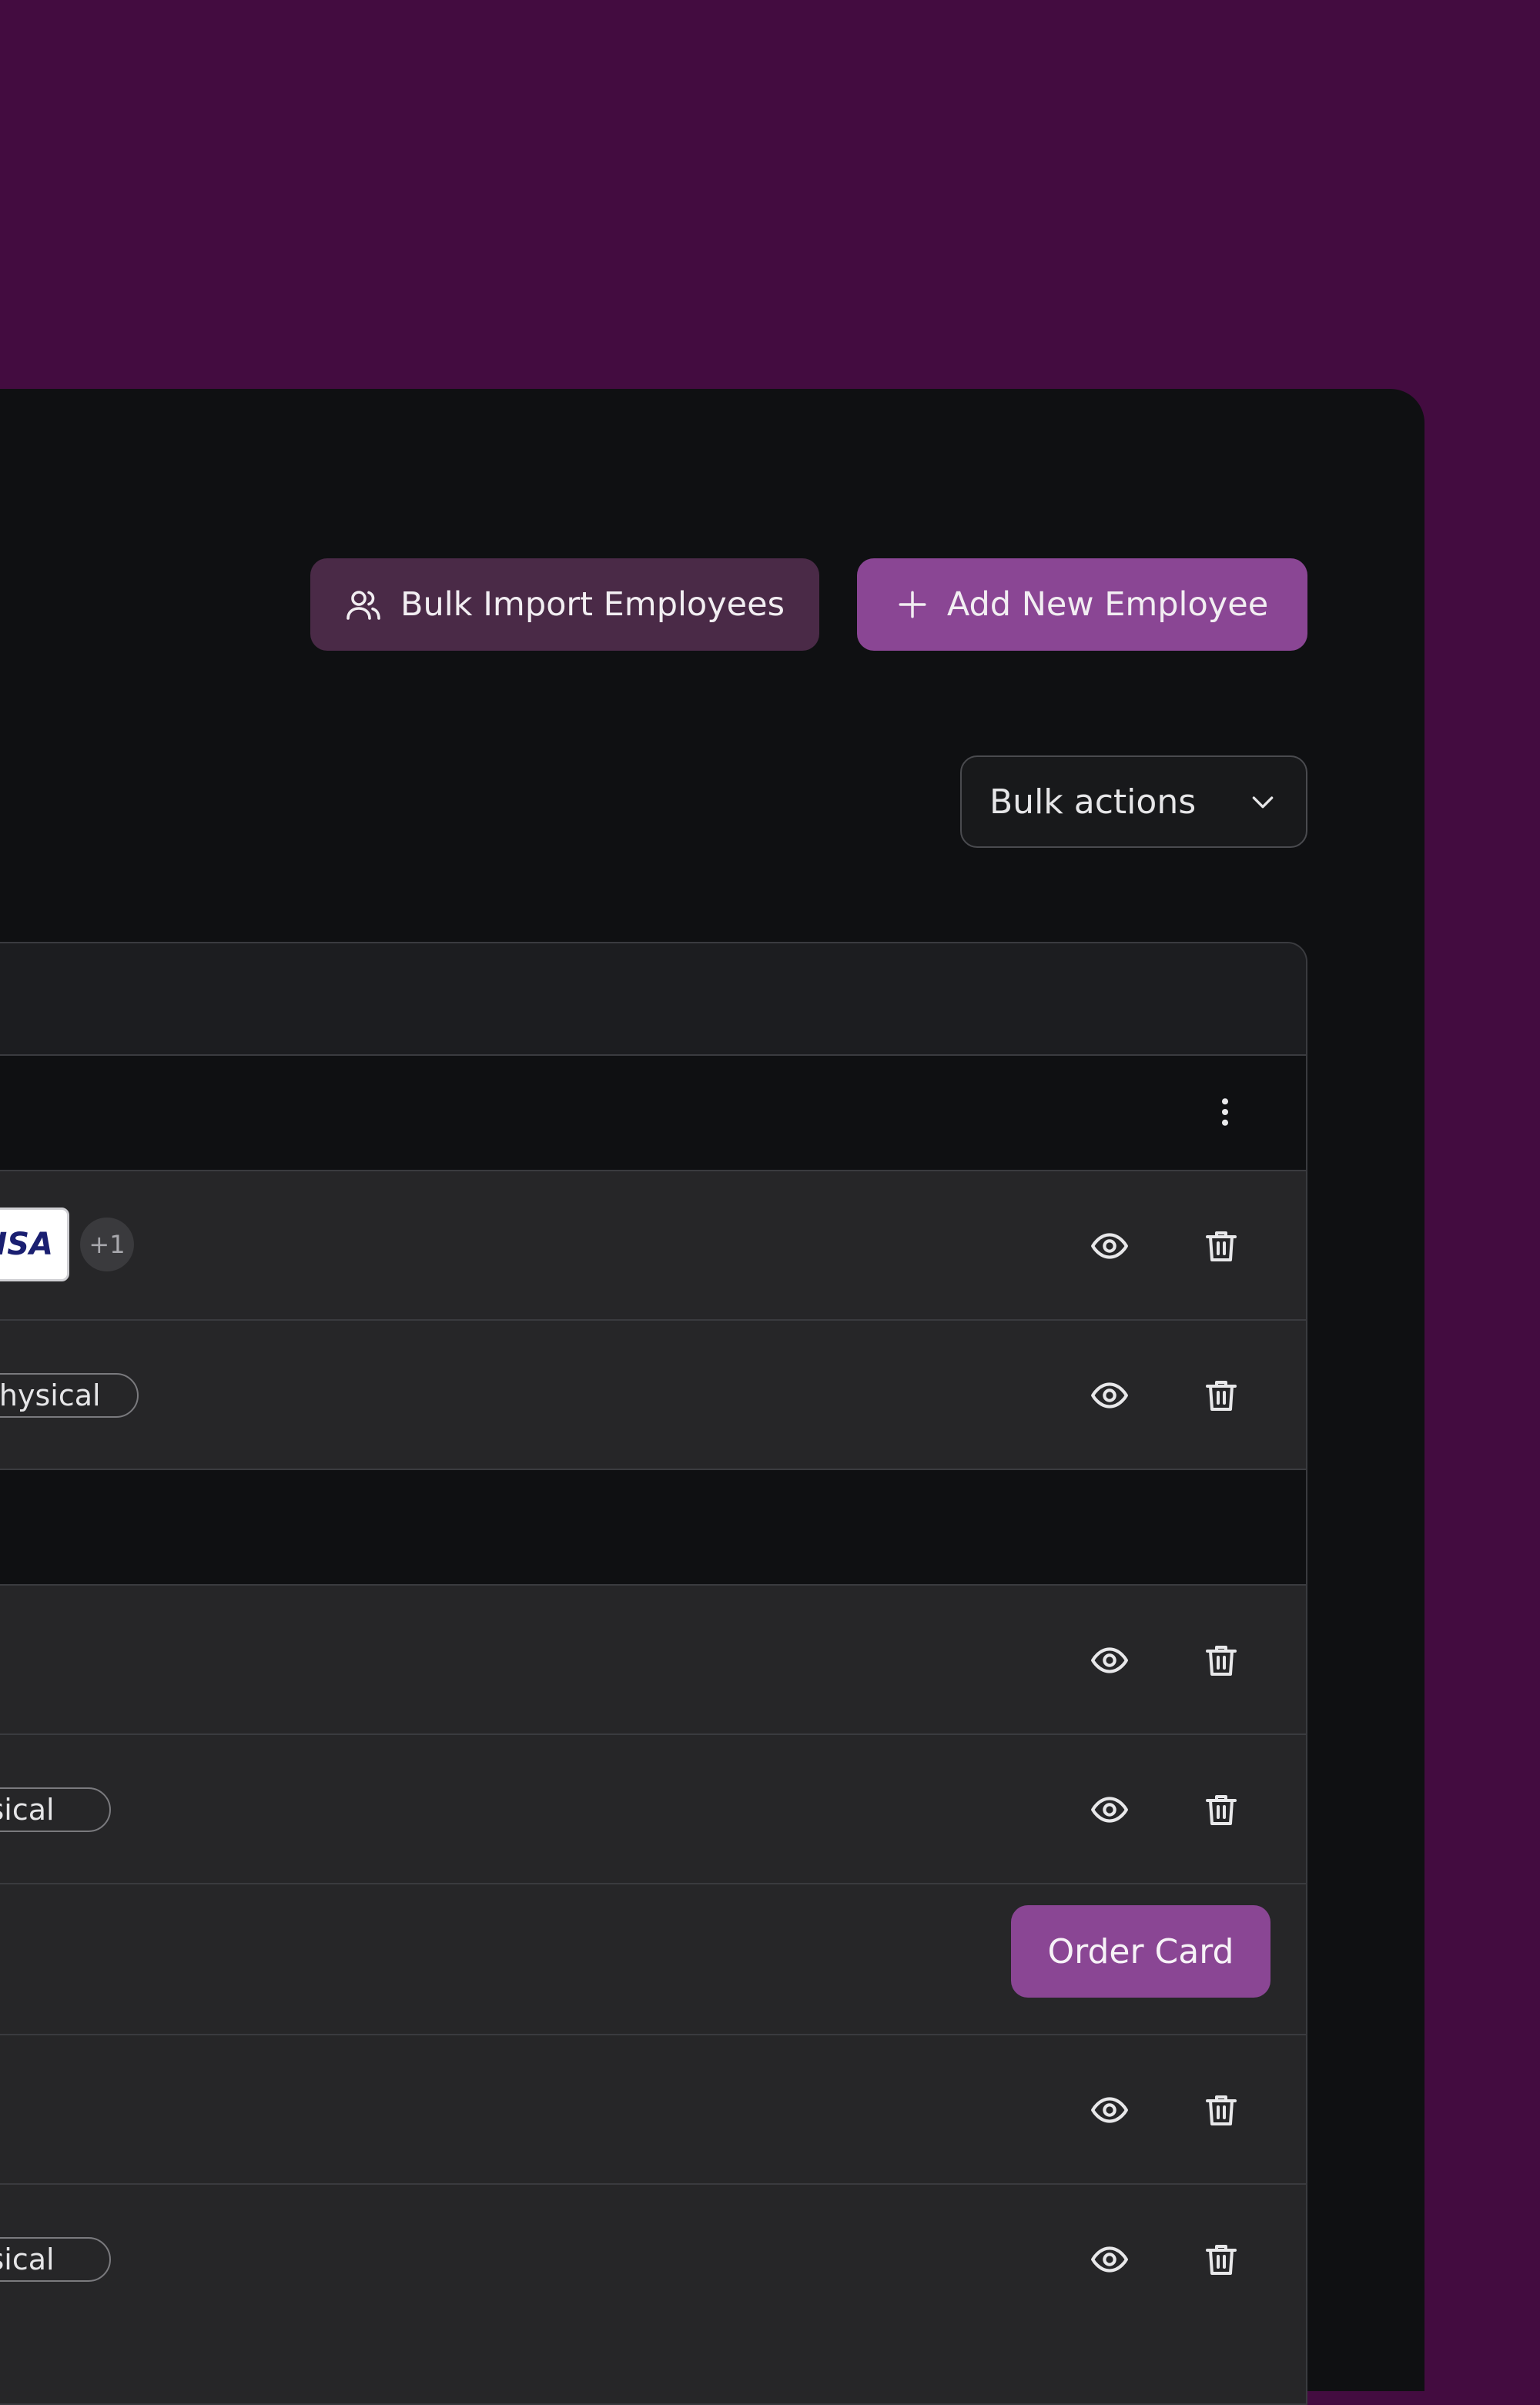 The image size is (1540, 2405). I want to click on plus-icon, so click(912, 604).